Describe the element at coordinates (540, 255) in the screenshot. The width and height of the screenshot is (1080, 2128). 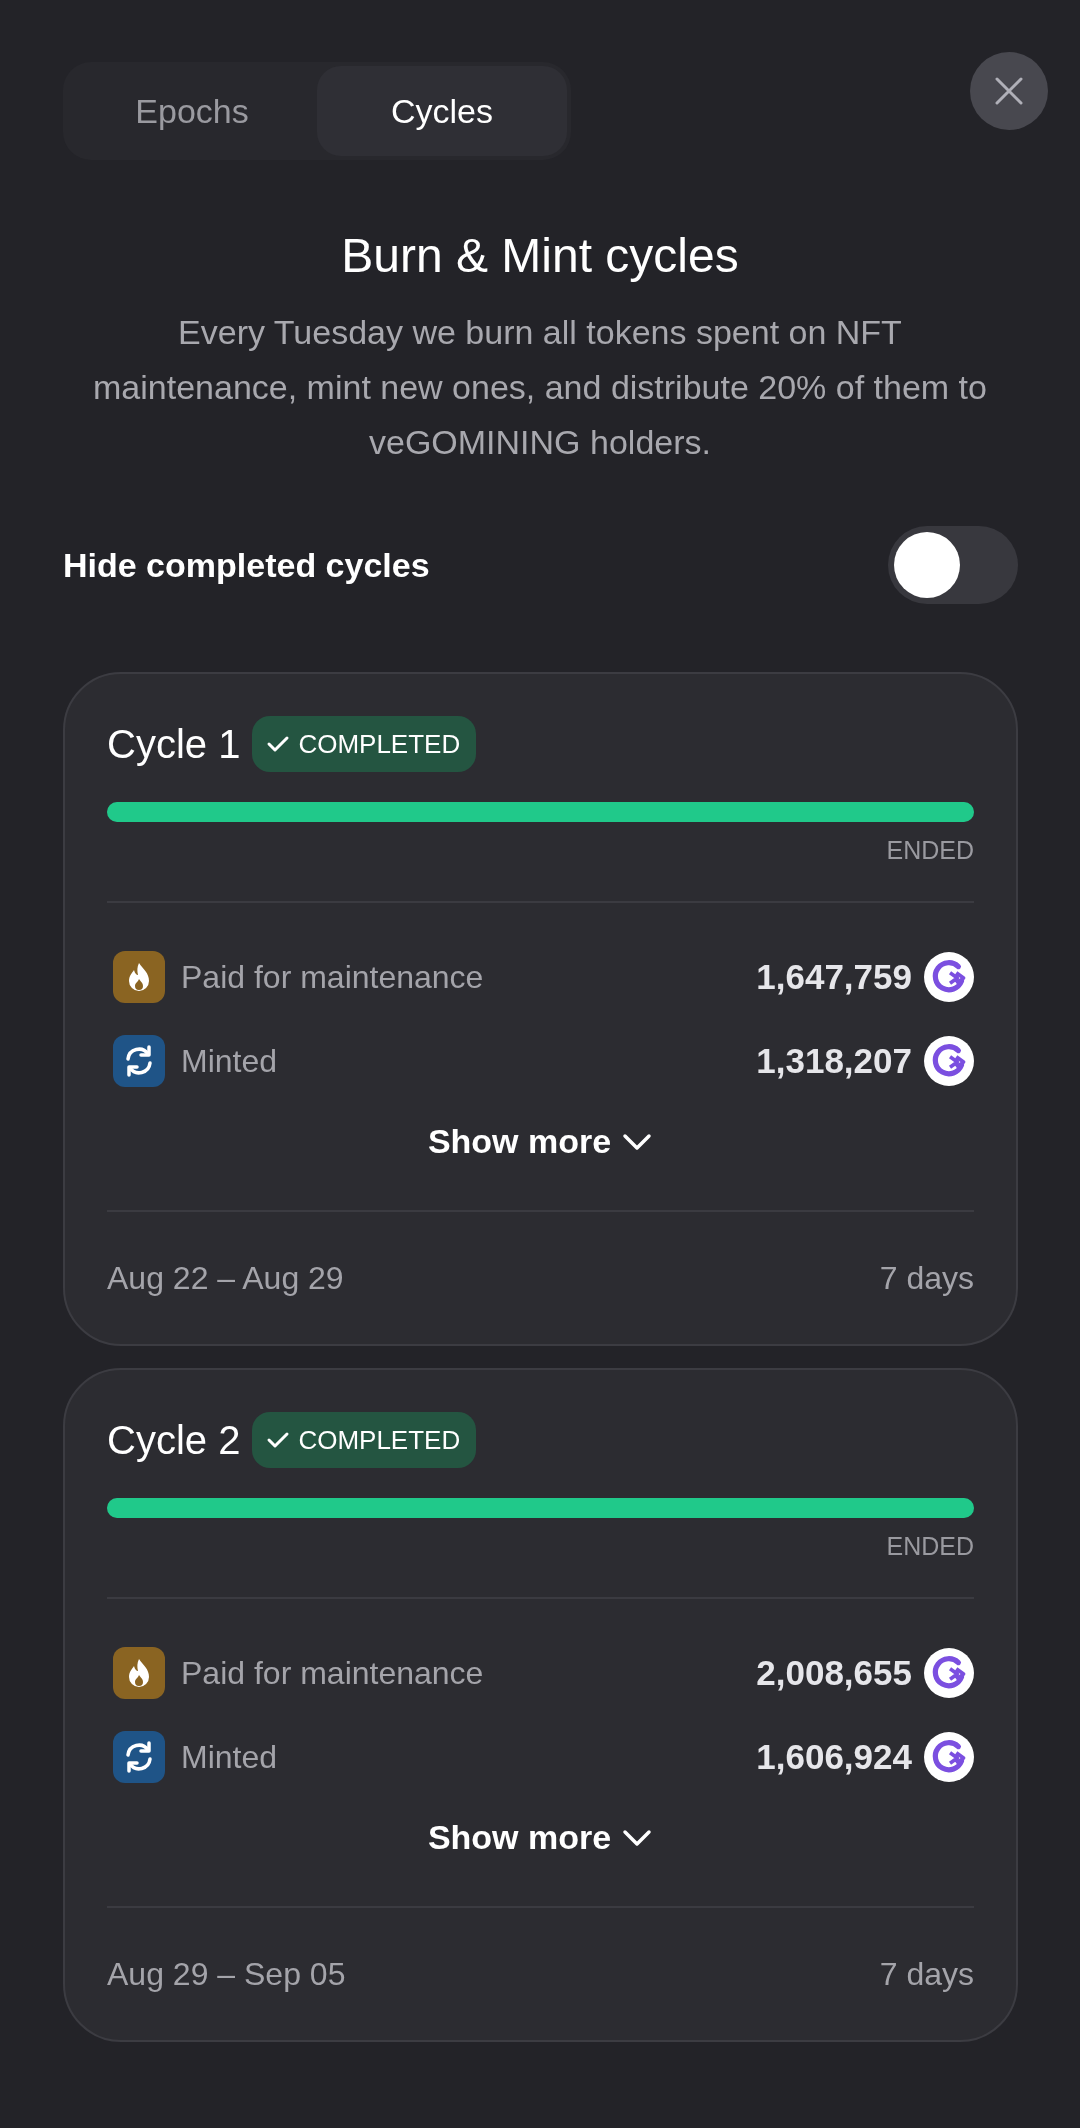
I see `page-title: Burn & Mint cycles` at that location.